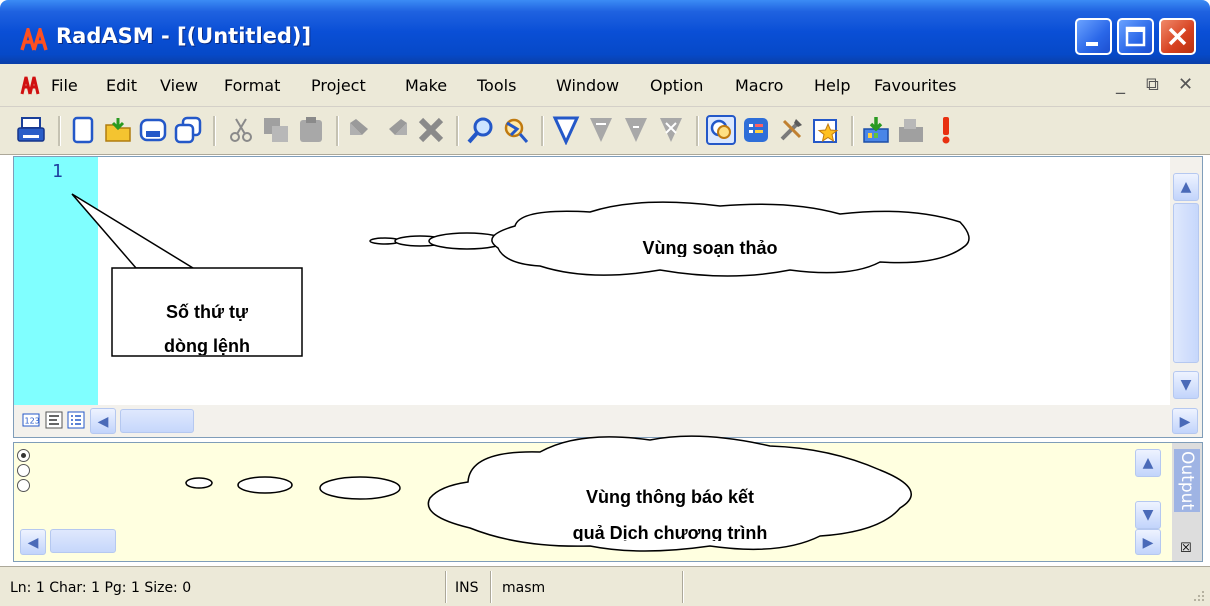 This screenshot has width=1210, height=606. Describe the element at coordinates (524, 588) in the screenshot. I see `status-assembler: masm` at that location.